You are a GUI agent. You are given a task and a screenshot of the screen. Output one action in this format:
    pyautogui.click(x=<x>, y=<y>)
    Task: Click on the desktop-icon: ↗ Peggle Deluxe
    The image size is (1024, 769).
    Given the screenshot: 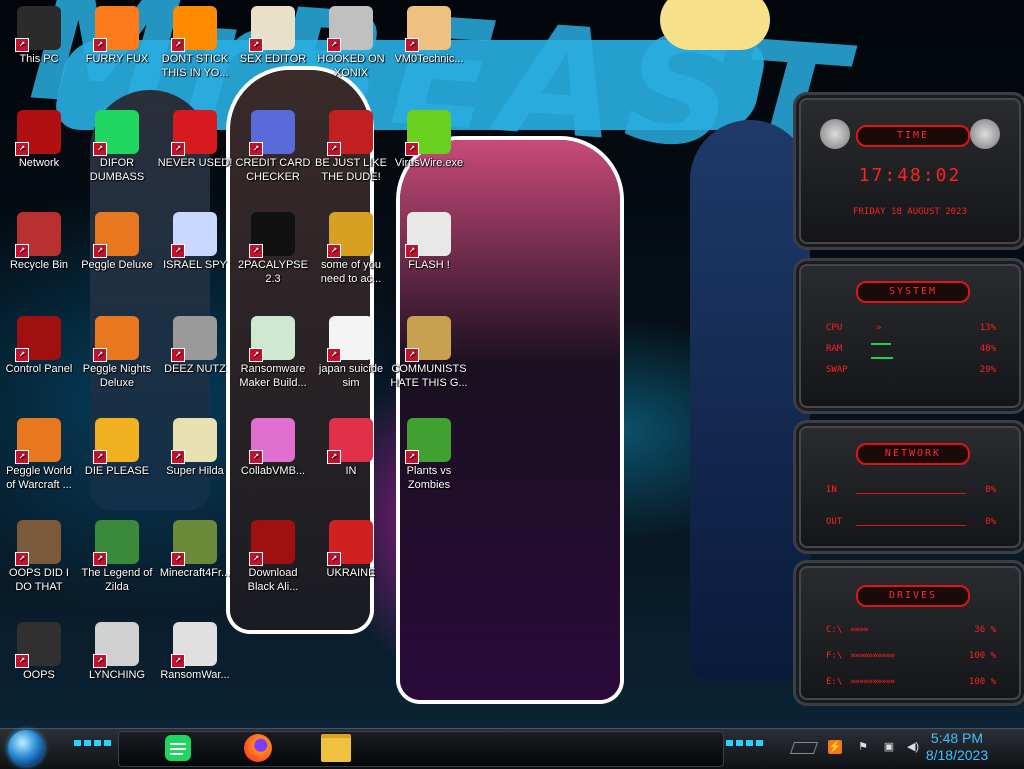 What is the action you would take?
    pyautogui.click(x=117, y=242)
    